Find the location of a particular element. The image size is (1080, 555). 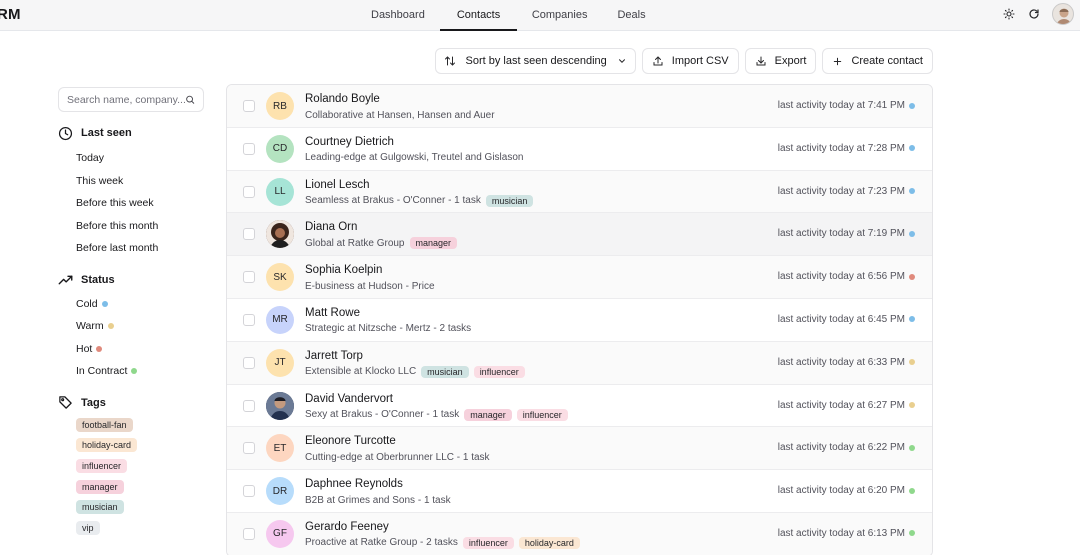

header-actions is located at coordinates (1038, 14).